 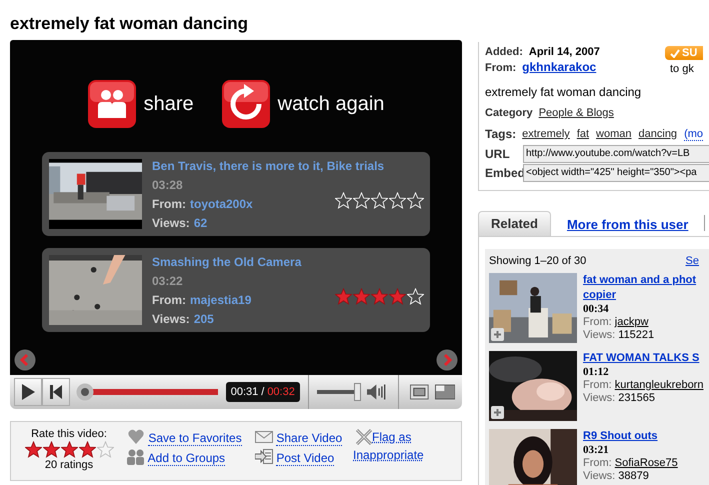 I want to click on description: extremely fat woman dancing, so click(x=563, y=92).